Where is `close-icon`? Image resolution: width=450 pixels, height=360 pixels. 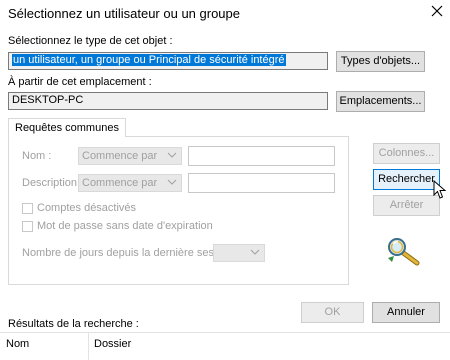
close-icon is located at coordinates (437, 11).